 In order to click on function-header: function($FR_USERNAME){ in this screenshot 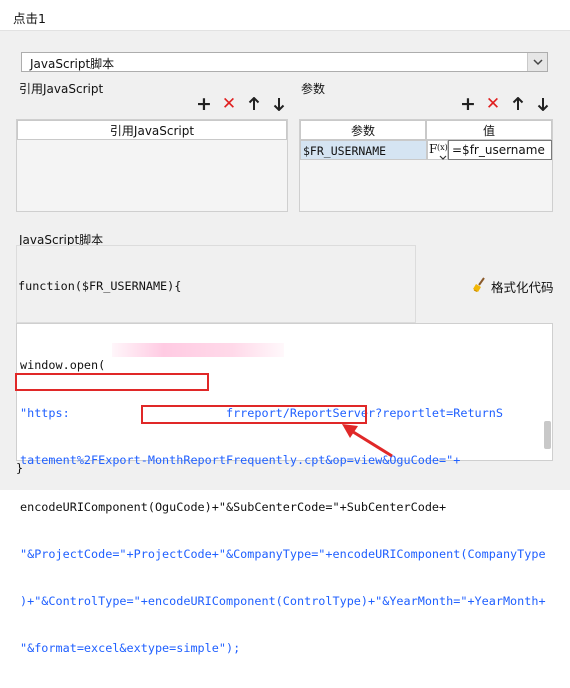, I will do `click(100, 286)`.